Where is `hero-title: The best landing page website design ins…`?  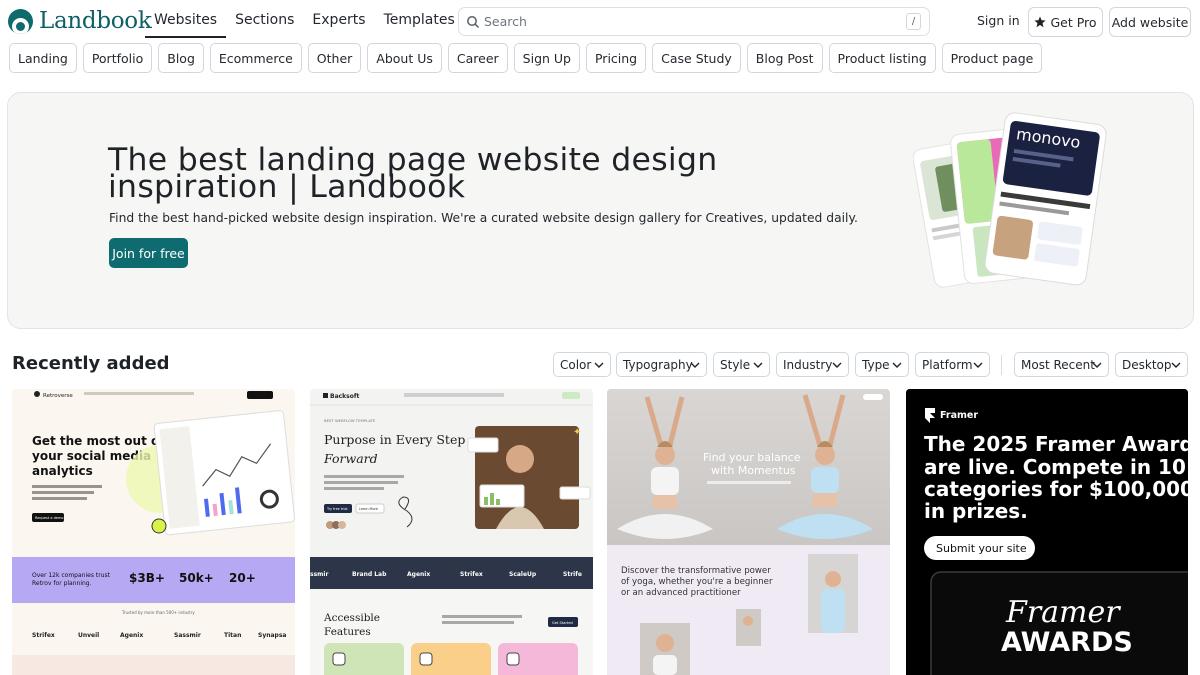 hero-title: The best landing page website design ins… is located at coordinates (413, 173).